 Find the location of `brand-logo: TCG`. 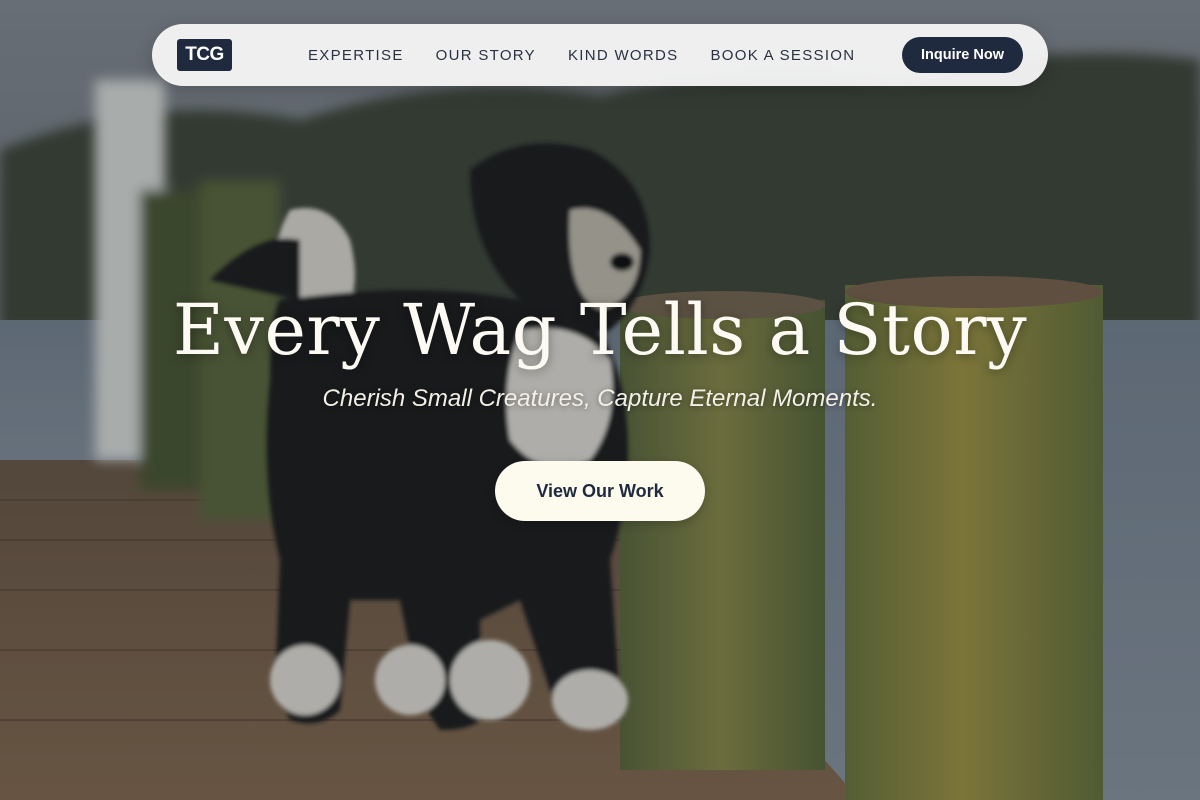

brand-logo: TCG is located at coordinates (204, 55).